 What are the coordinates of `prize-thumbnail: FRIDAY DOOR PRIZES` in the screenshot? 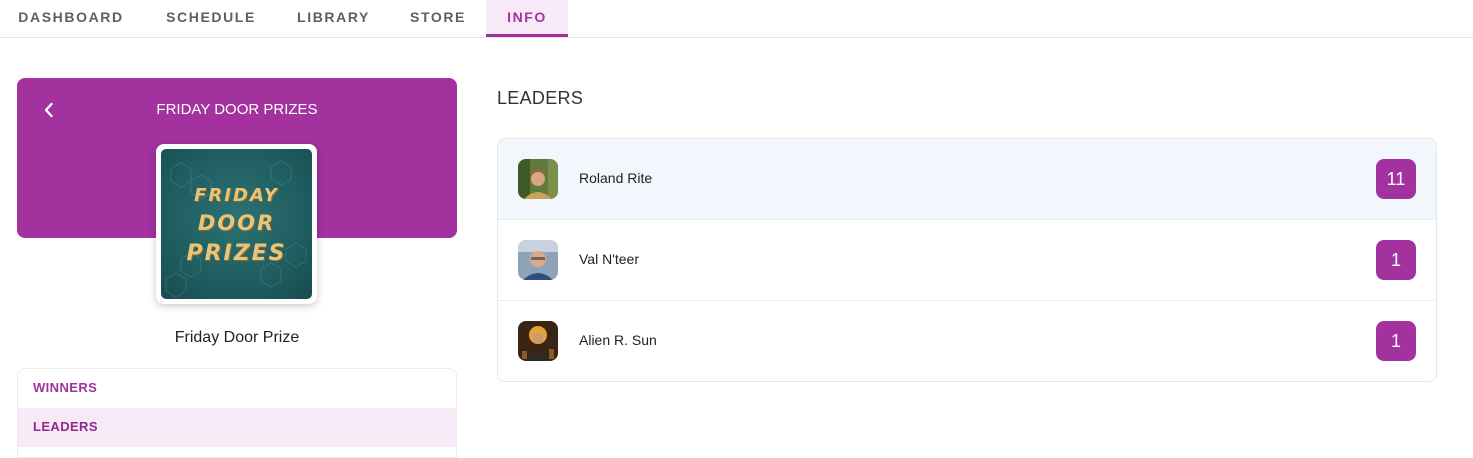 It's located at (236, 224).